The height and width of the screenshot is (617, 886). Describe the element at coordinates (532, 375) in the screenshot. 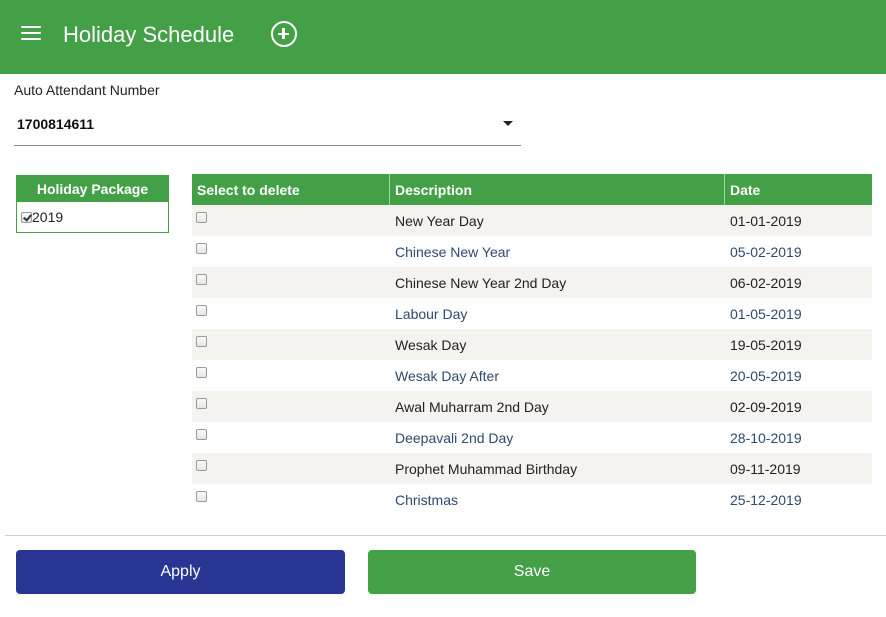

I see `table-row: Wesak Day After 20-05-2019` at that location.